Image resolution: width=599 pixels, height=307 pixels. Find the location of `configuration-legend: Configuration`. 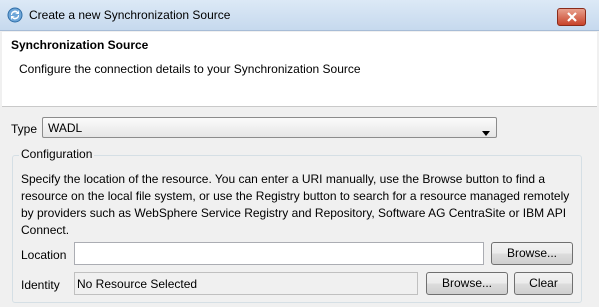

configuration-legend: Configuration is located at coordinates (57, 154).